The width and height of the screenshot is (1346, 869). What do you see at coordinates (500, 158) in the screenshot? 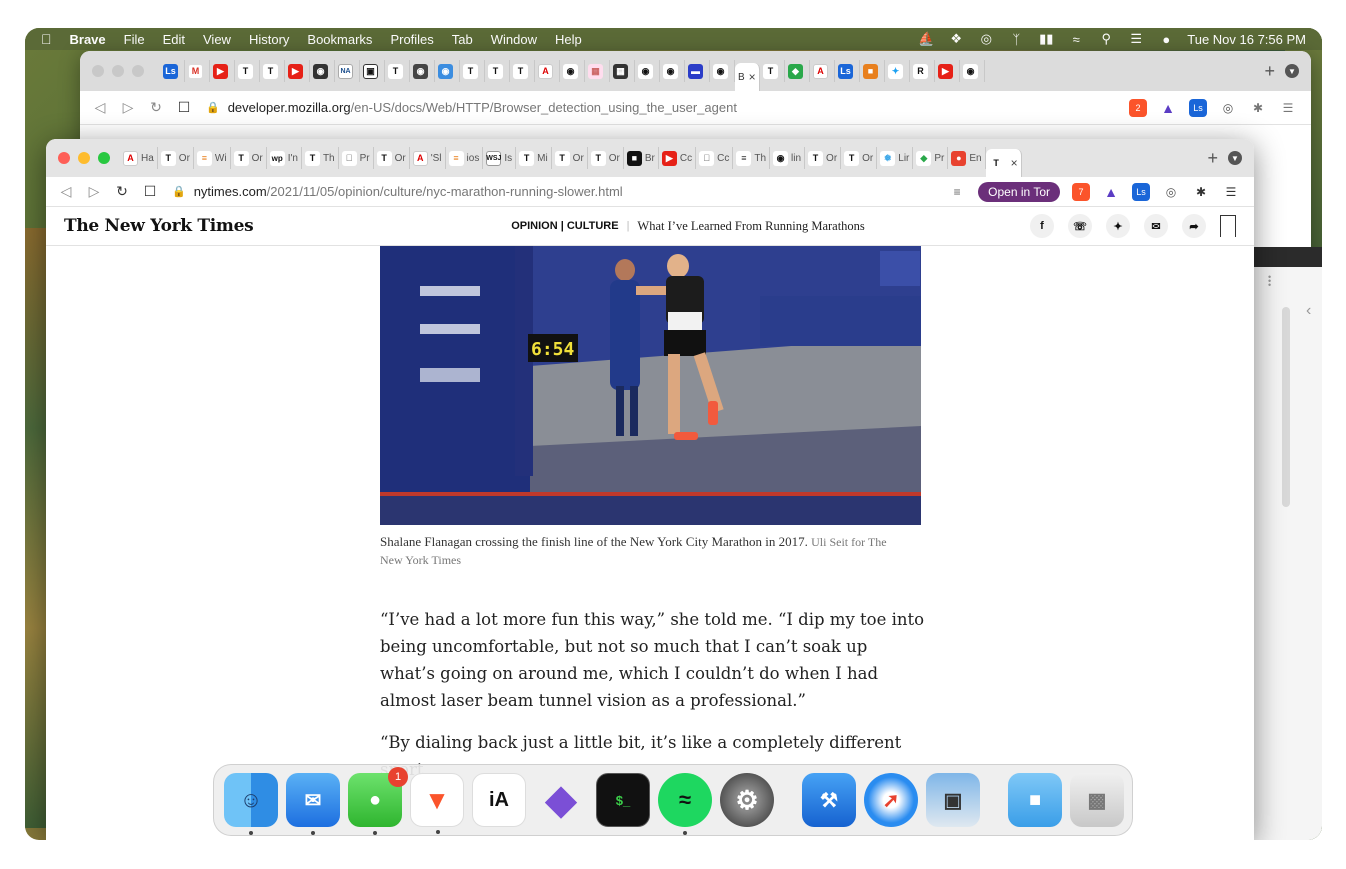
I see `front-tab: WSJ Is` at bounding box center [500, 158].